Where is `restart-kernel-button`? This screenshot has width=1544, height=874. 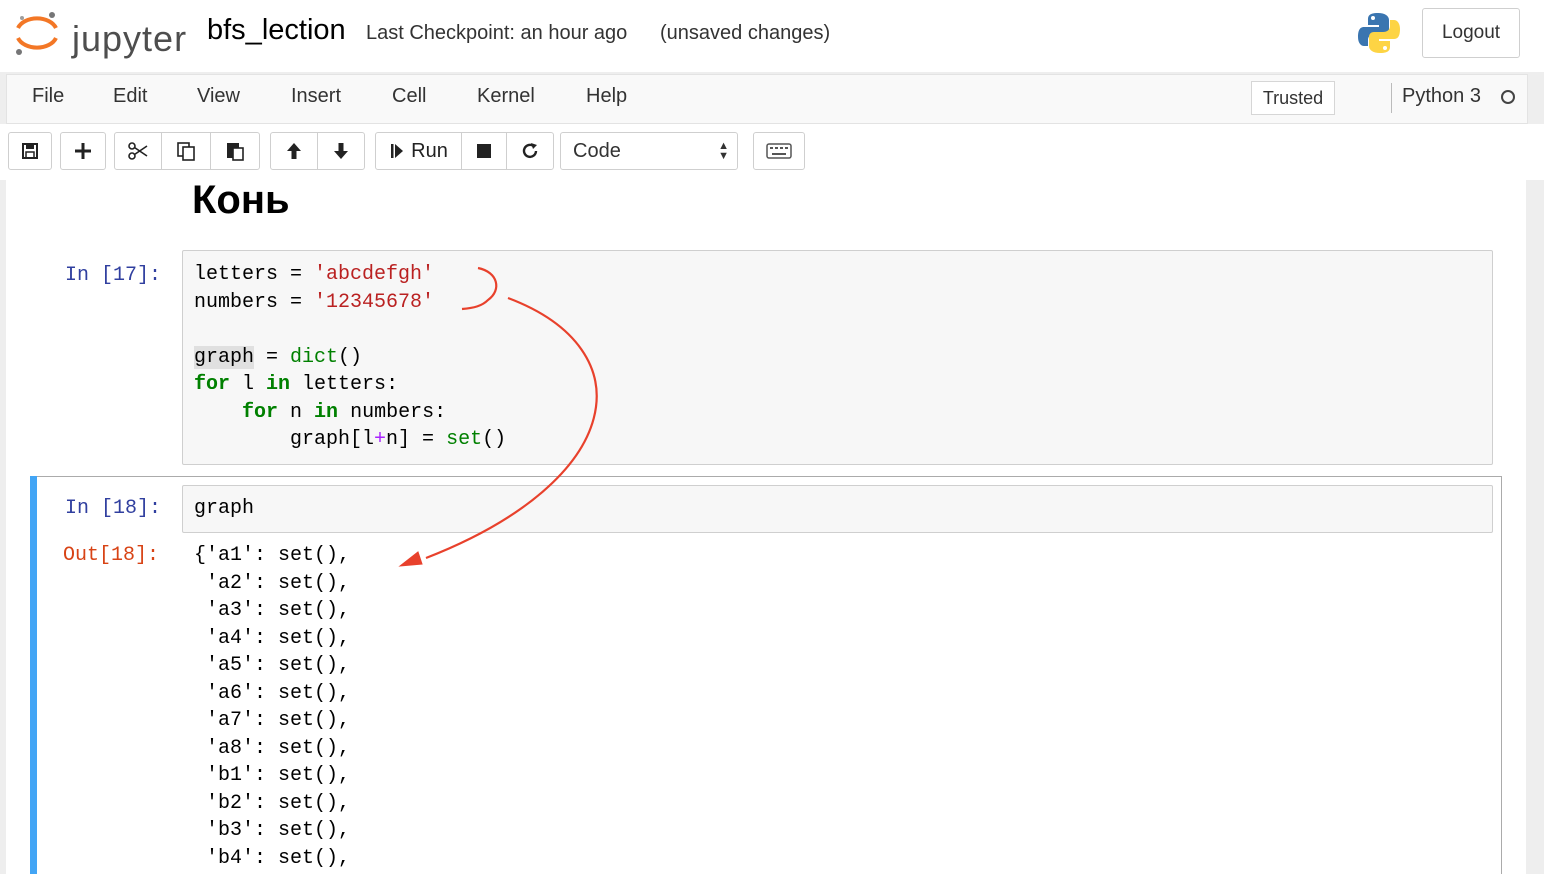
restart-kernel-button is located at coordinates (530, 151).